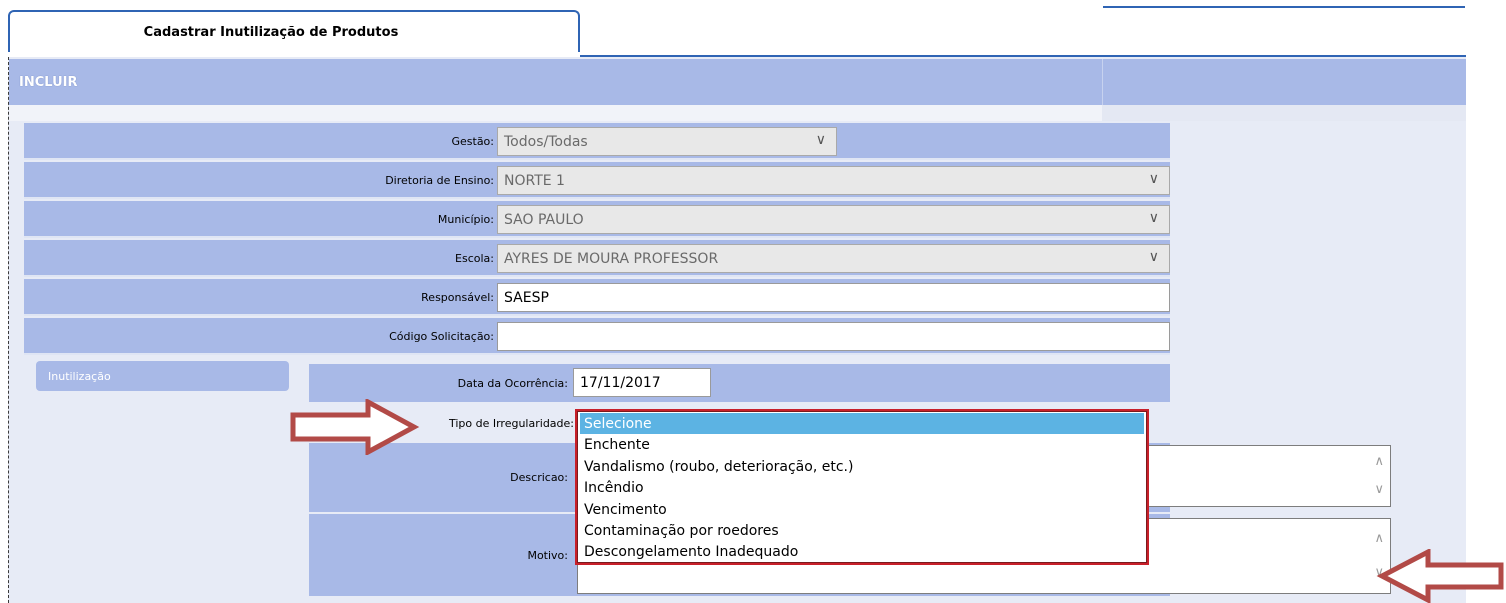  What do you see at coordinates (162, 376) in the screenshot?
I see `sidebar-item-inutilizacao: Inutilização` at bounding box center [162, 376].